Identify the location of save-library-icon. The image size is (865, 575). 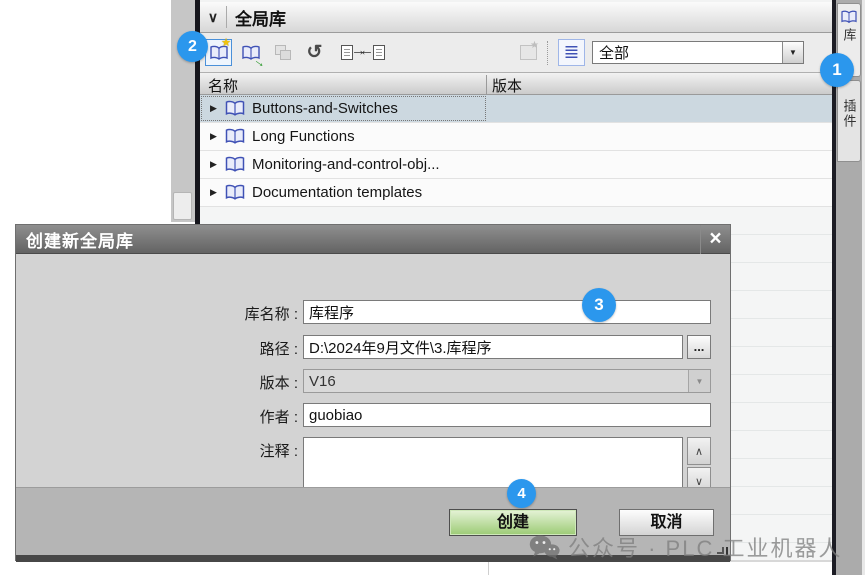
(282, 52).